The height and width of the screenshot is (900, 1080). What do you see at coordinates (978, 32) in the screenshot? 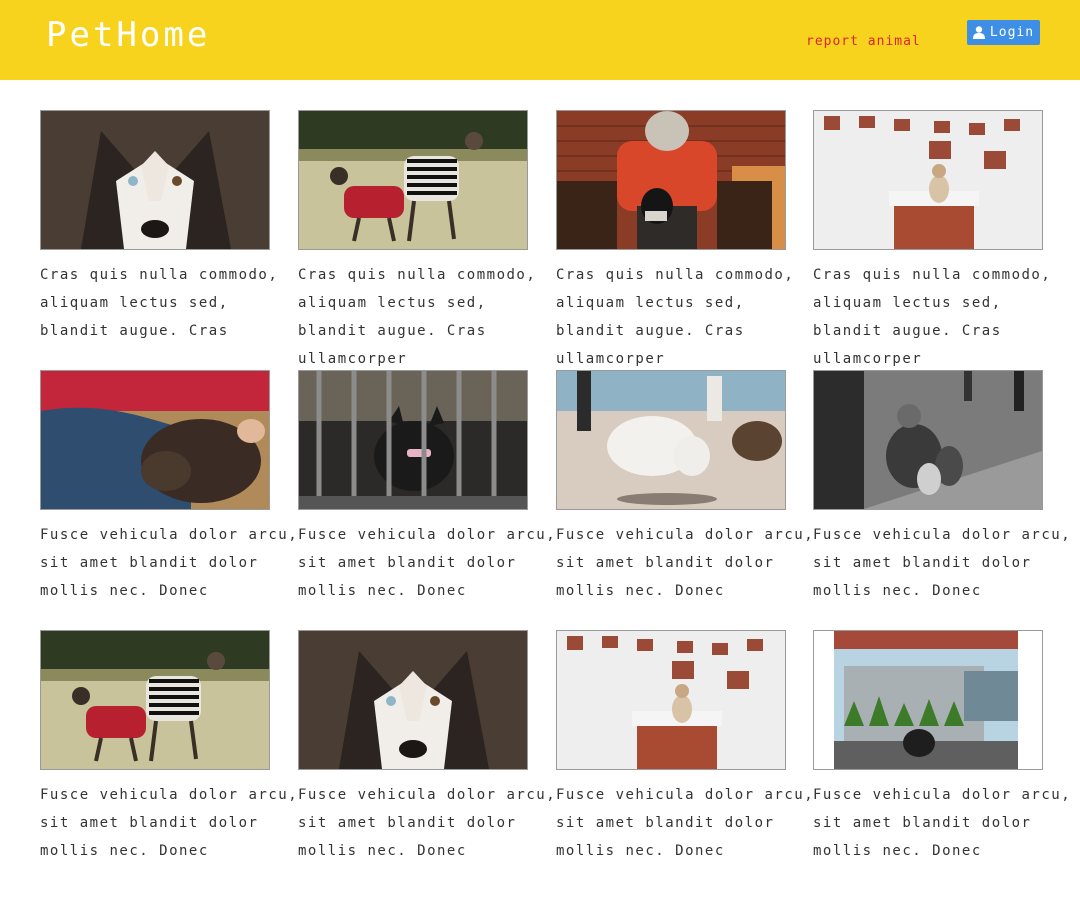
I see `user-icon` at bounding box center [978, 32].